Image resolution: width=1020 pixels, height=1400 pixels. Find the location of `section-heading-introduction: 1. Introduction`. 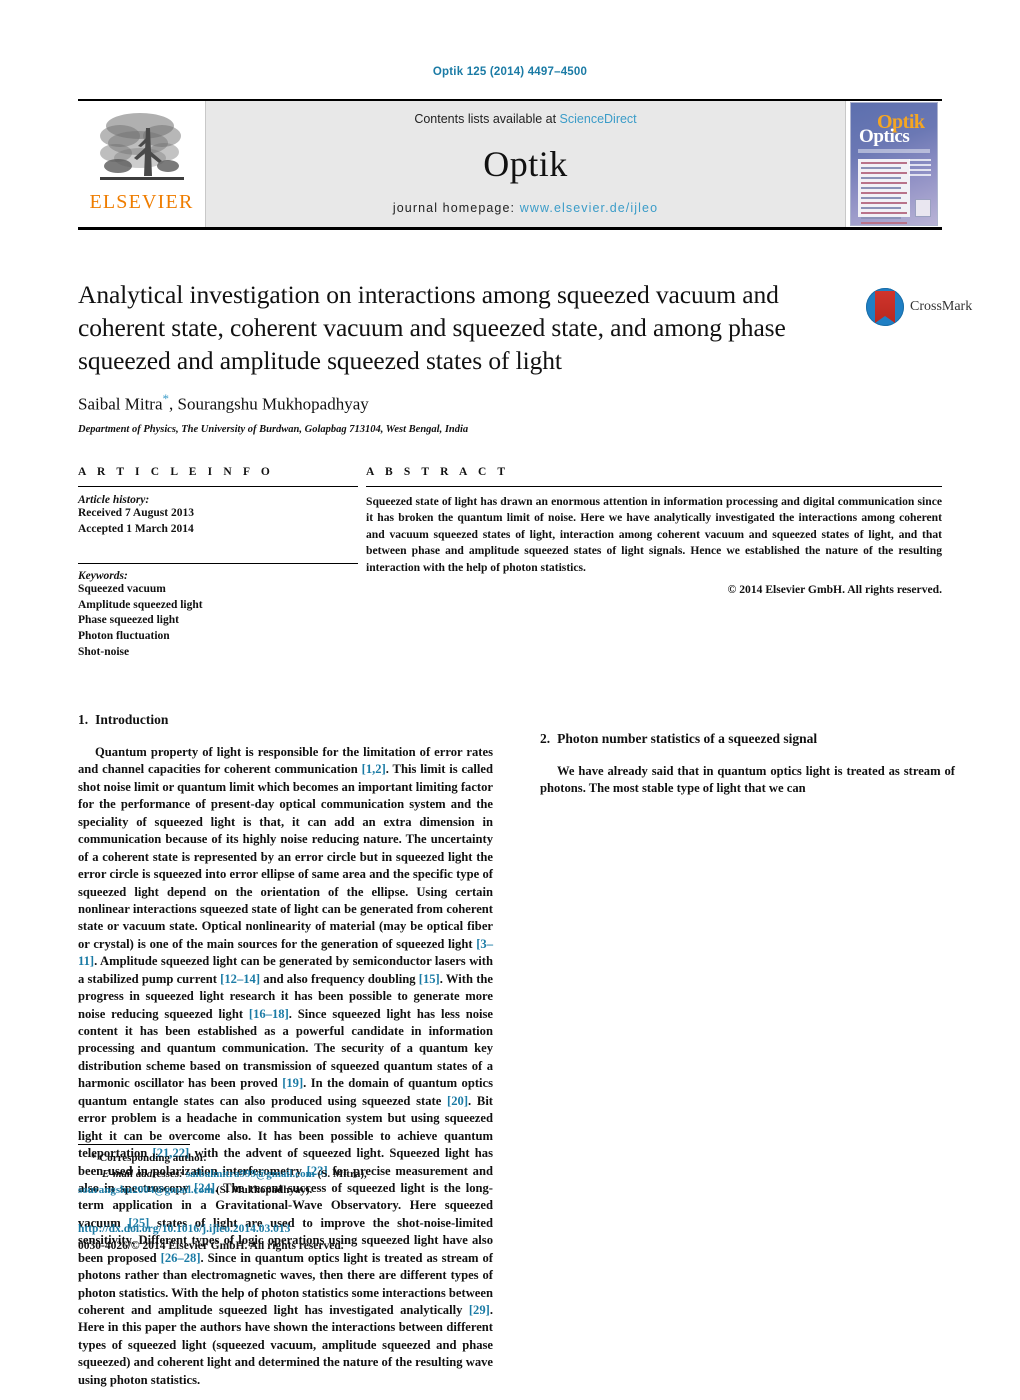

section-heading-introduction: 1. Introduction is located at coordinates (285, 720).